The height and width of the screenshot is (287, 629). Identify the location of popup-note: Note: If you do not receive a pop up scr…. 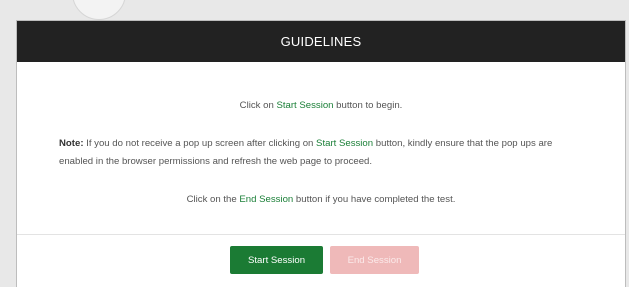
(322, 153).